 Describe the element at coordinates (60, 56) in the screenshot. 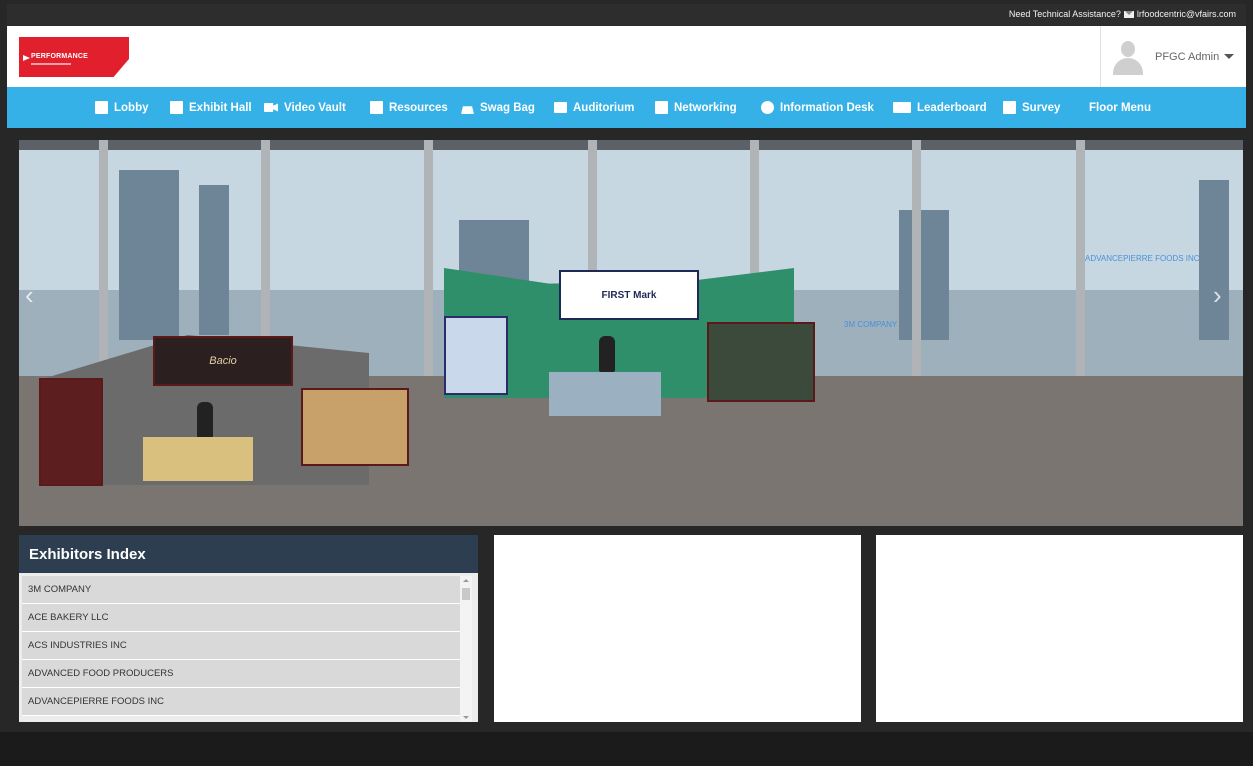

I see `logo-text: PERFORMANCE` at that location.